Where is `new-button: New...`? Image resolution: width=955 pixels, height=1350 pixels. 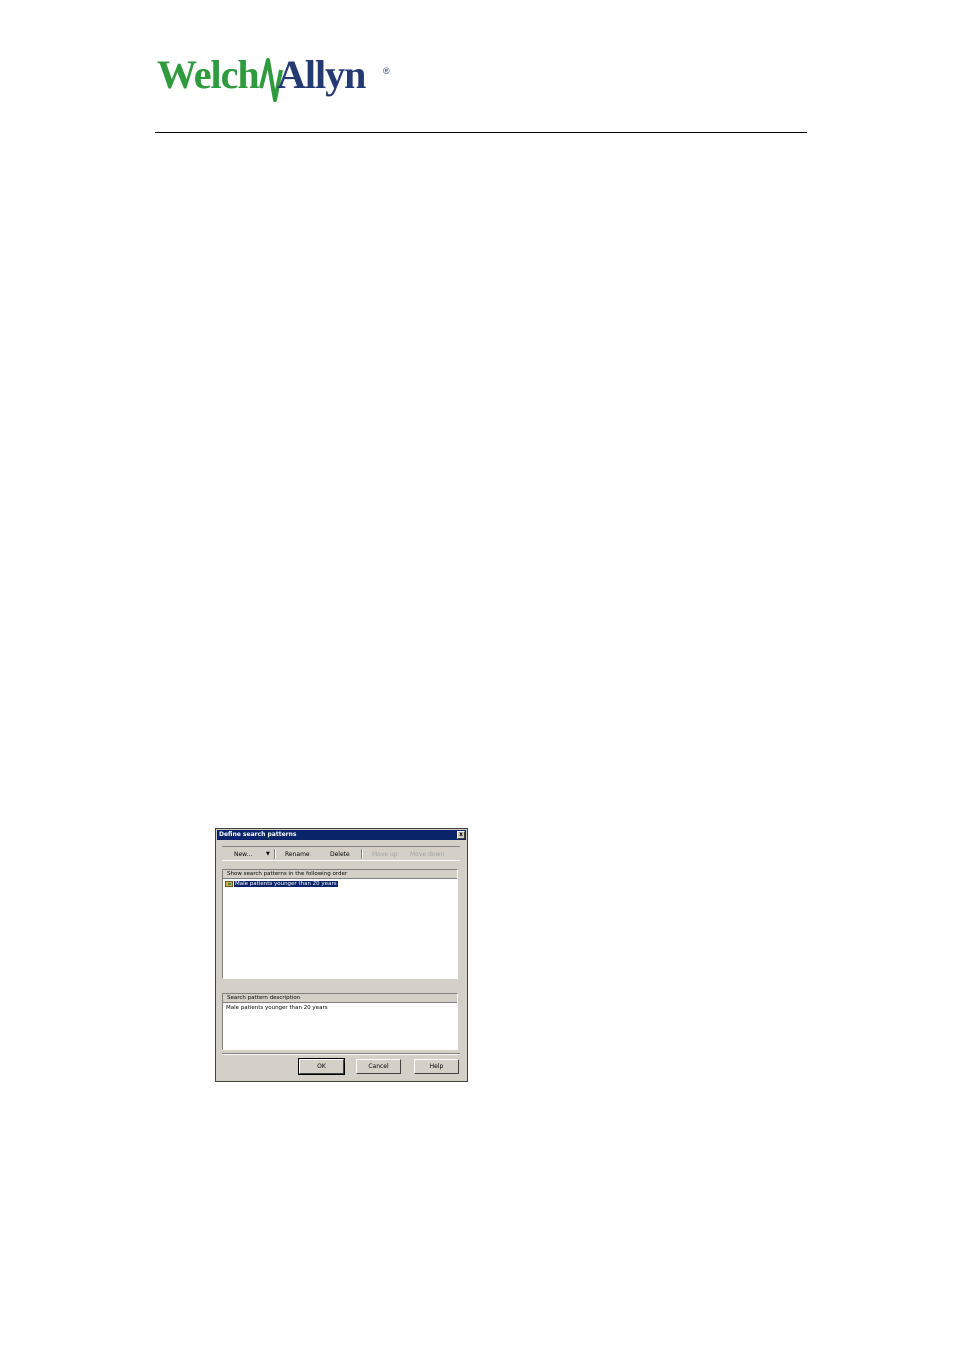 new-button: New... is located at coordinates (243, 854).